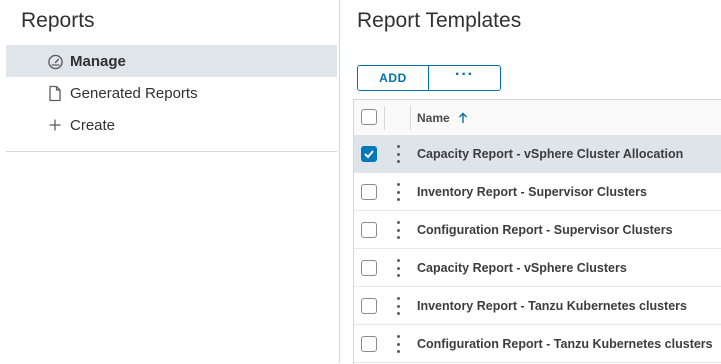 Image resolution: width=721 pixels, height=364 pixels. Describe the element at coordinates (171, 61) in the screenshot. I see `sidebar-item-manage: Manage` at that location.